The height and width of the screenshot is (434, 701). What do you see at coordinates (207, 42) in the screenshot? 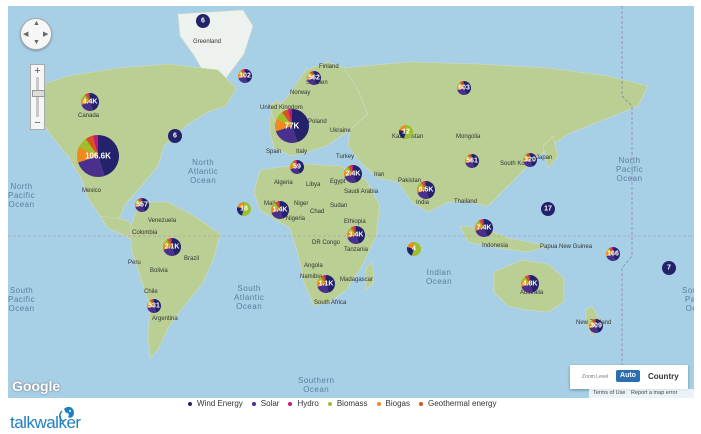
I see `country-label-greenland: Greenland` at bounding box center [207, 42].